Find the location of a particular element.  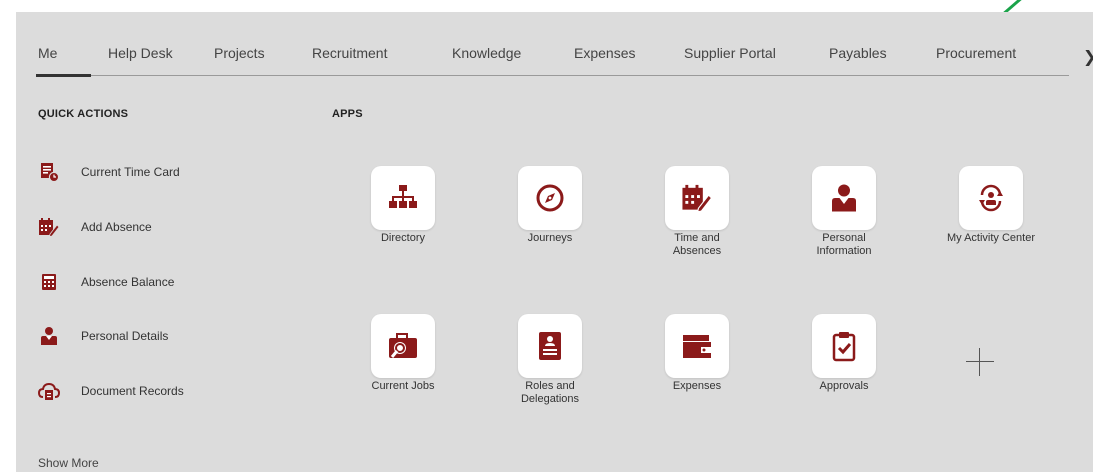

tab-supplier-portal: Supplier Portal is located at coordinates (730, 53).